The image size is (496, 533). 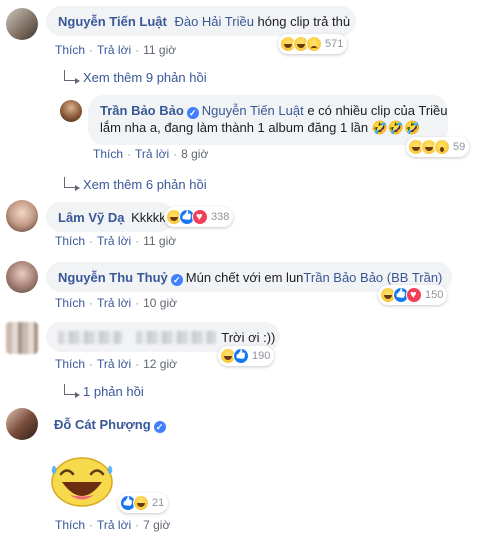 What do you see at coordinates (244, 277) in the screenshot?
I see `comment-text: Mún chết với em lun` at bounding box center [244, 277].